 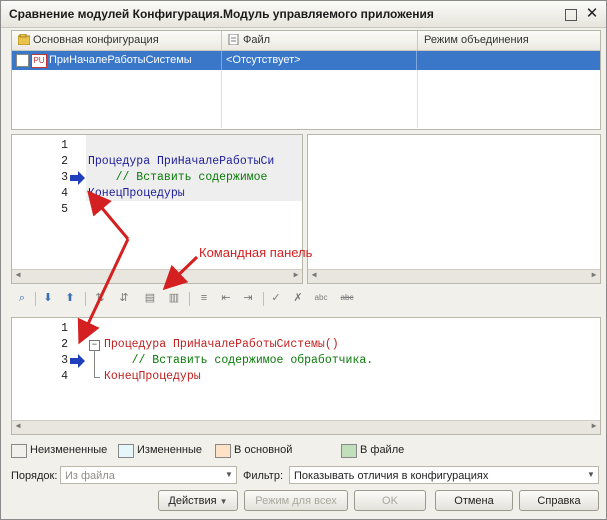 What do you see at coordinates (192, 501) in the screenshot?
I see `actions-label: Действия` at bounding box center [192, 501].